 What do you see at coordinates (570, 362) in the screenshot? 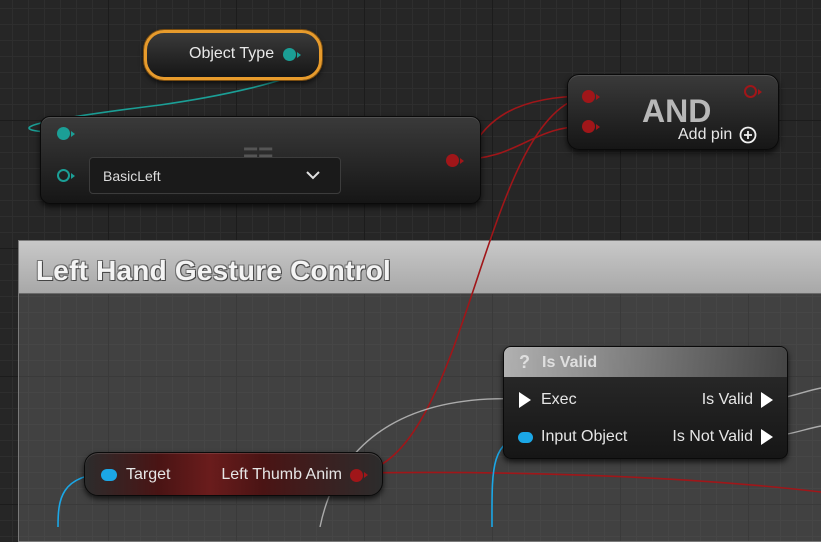
I see `is-valid-title: Is Valid` at bounding box center [570, 362].